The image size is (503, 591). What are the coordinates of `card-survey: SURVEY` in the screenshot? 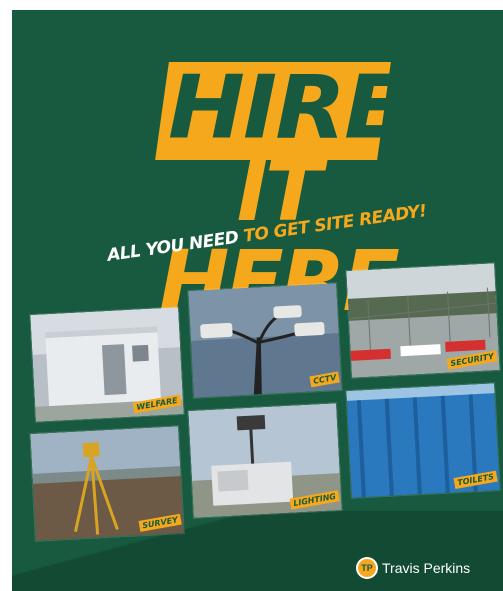 It's located at (107, 483).